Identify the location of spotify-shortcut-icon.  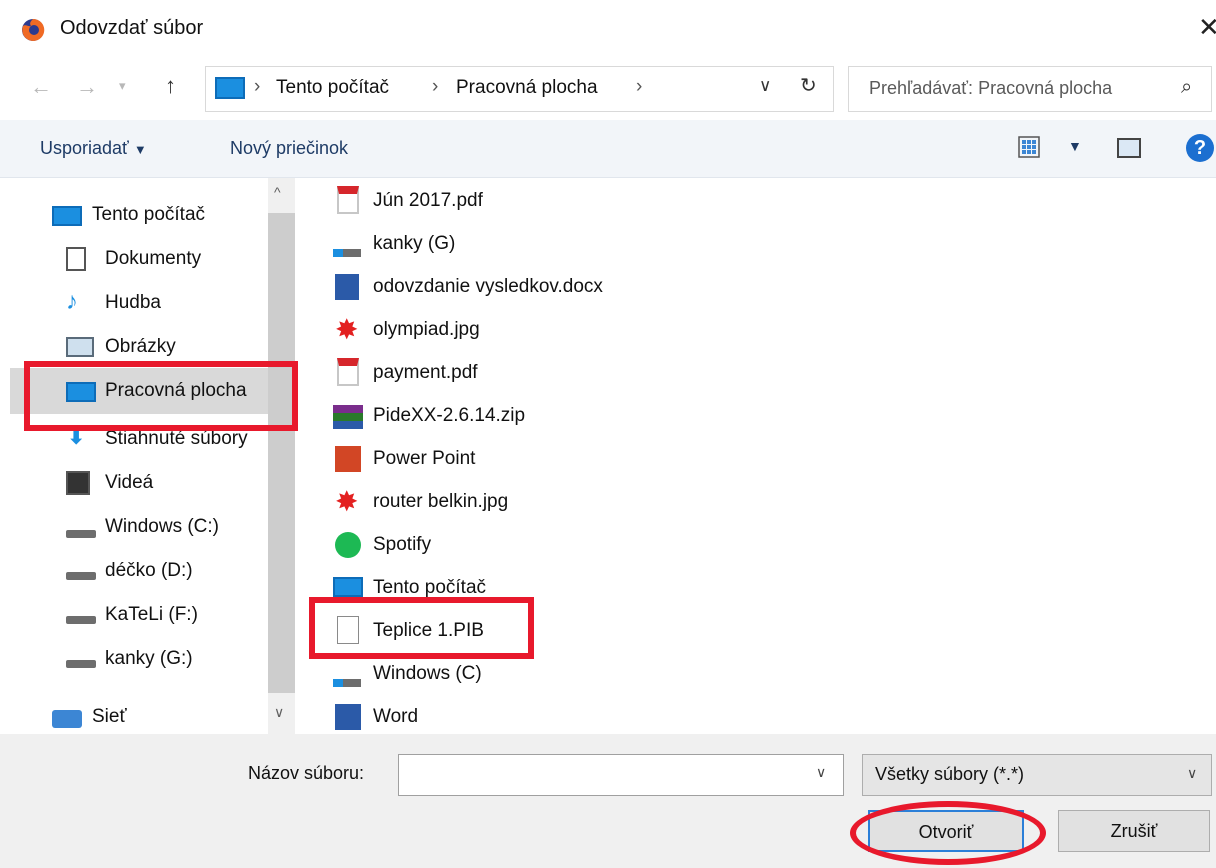
(348, 545).